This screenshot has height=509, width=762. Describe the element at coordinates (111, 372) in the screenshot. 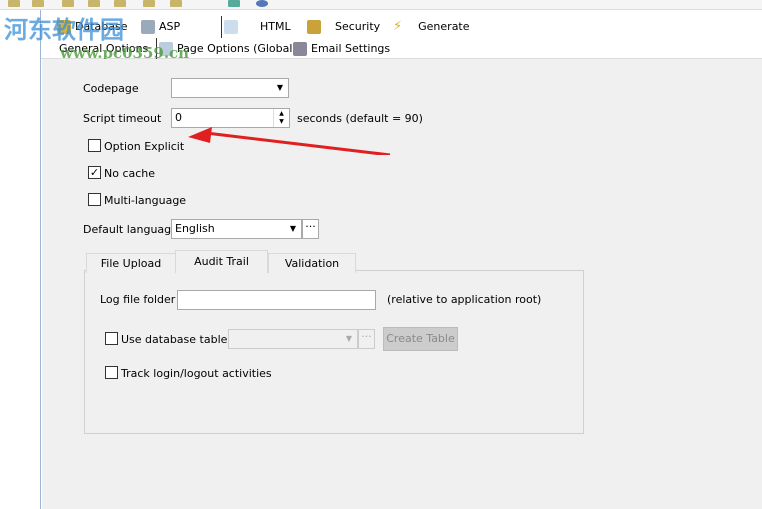

I see `track-login-checkbox` at that location.